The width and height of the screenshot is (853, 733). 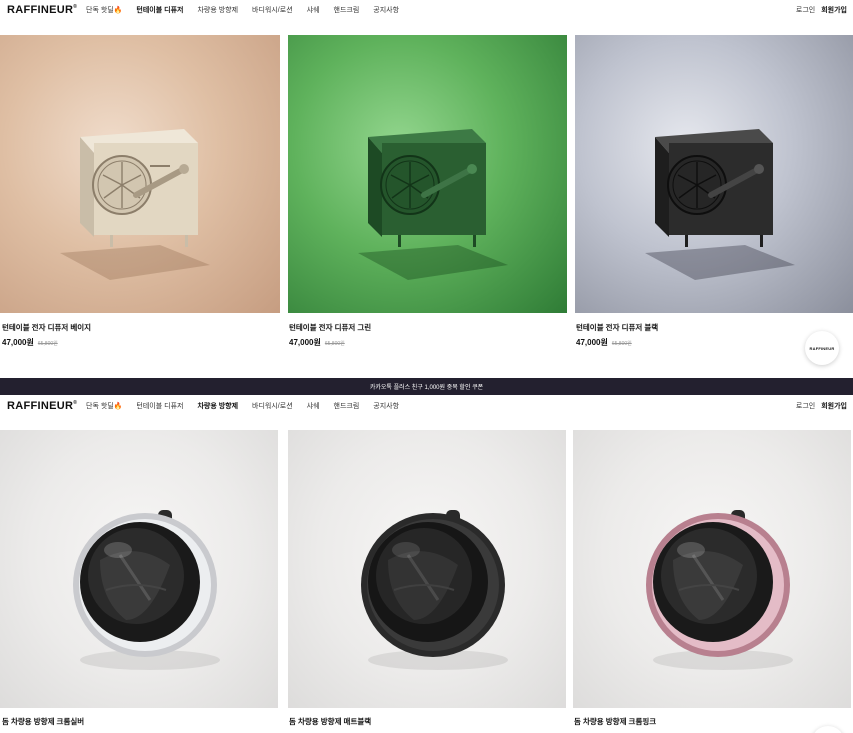 What do you see at coordinates (43, 721) in the screenshot?
I see `product-name: 돔 차량용 방향제 크롬실버` at bounding box center [43, 721].